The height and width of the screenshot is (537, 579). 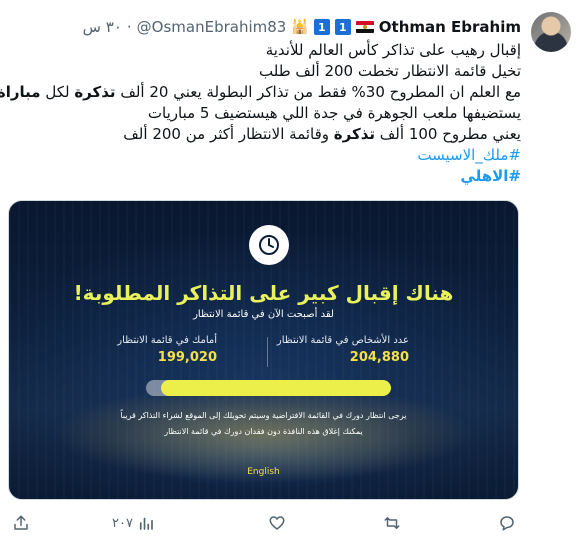 What do you see at coordinates (187, 357) in the screenshot?
I see `stat-ahead-value: 199,020` at bounding box center [187, 357].